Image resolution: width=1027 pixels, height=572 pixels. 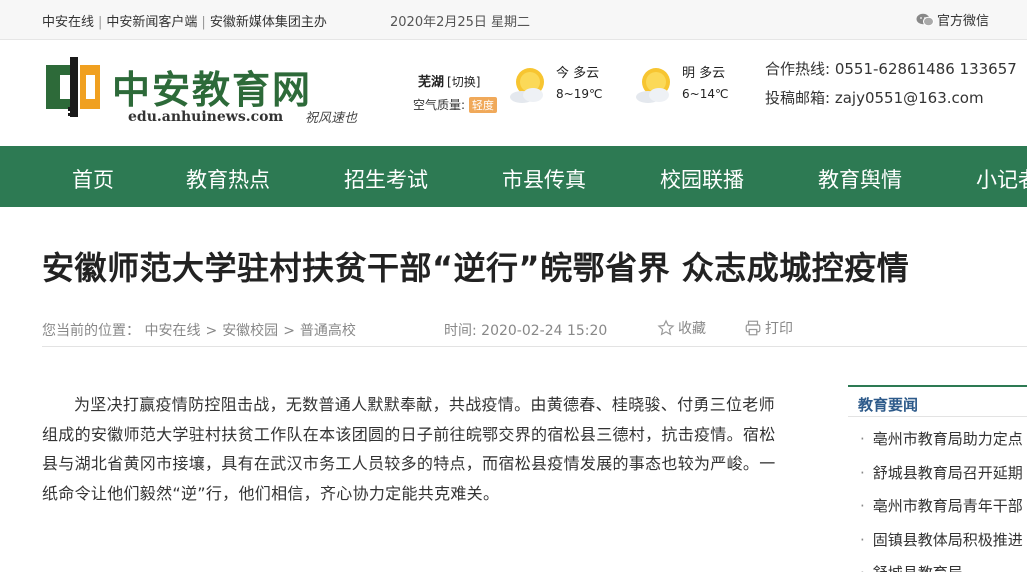 What do you see at coordinates (151, 22) in the screenshot?
I see `top-link-app: 中安新闻客户端` at bounding box center [151, 22].